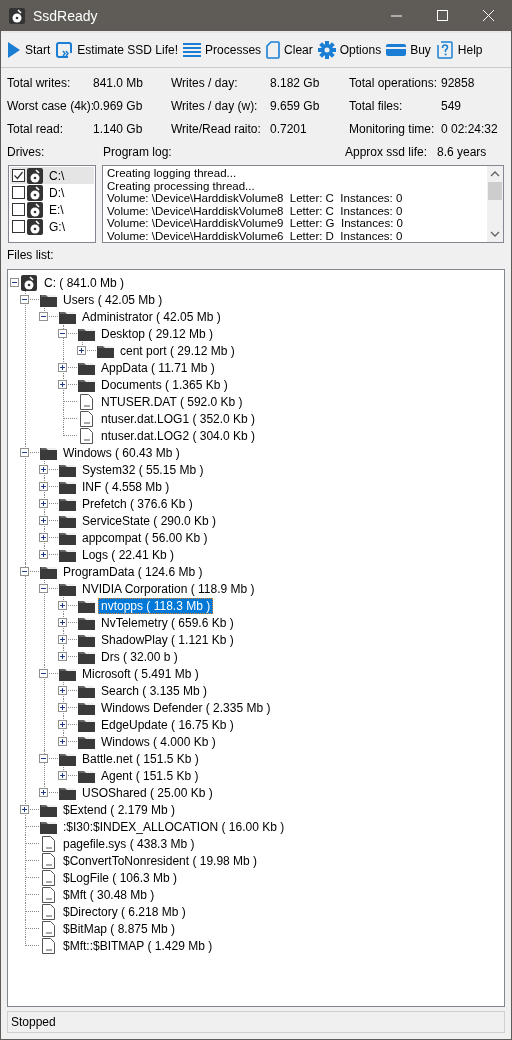 The width and height of the screenshot is (512, 1040). I want to click on drive-item: E:\, so click(52, 209).